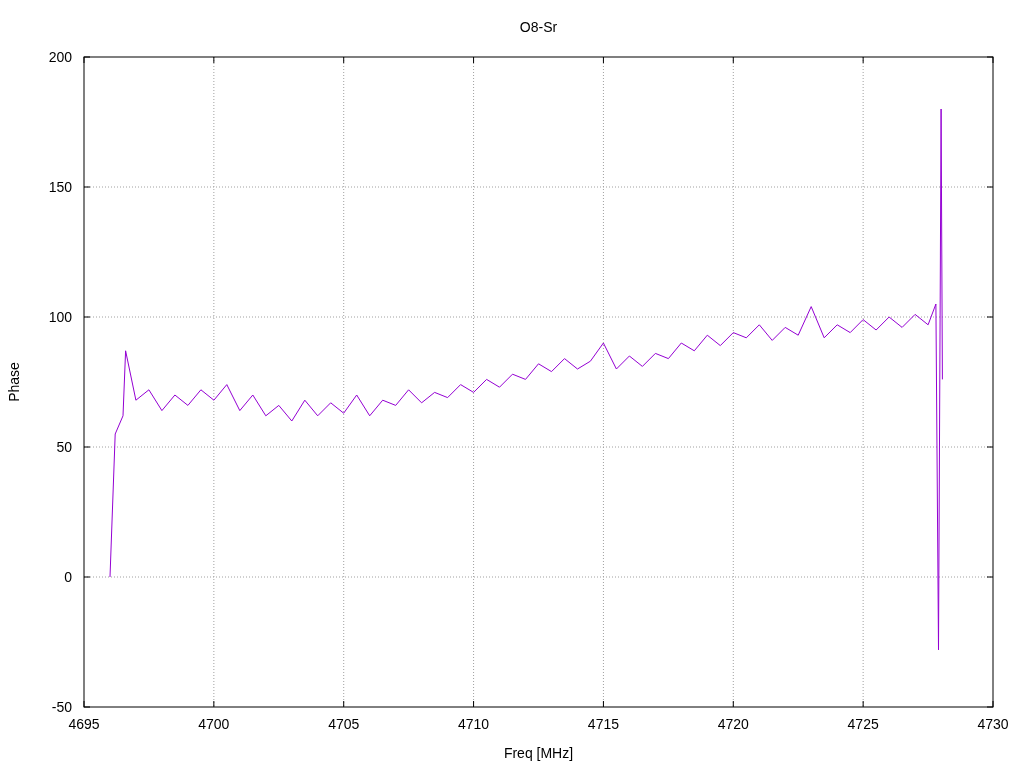 The width and height of the screenshot is (1024, 768). Describe the element at coordinates (60, 317) in the screenshot. I see `tick-label: 100` at that location.